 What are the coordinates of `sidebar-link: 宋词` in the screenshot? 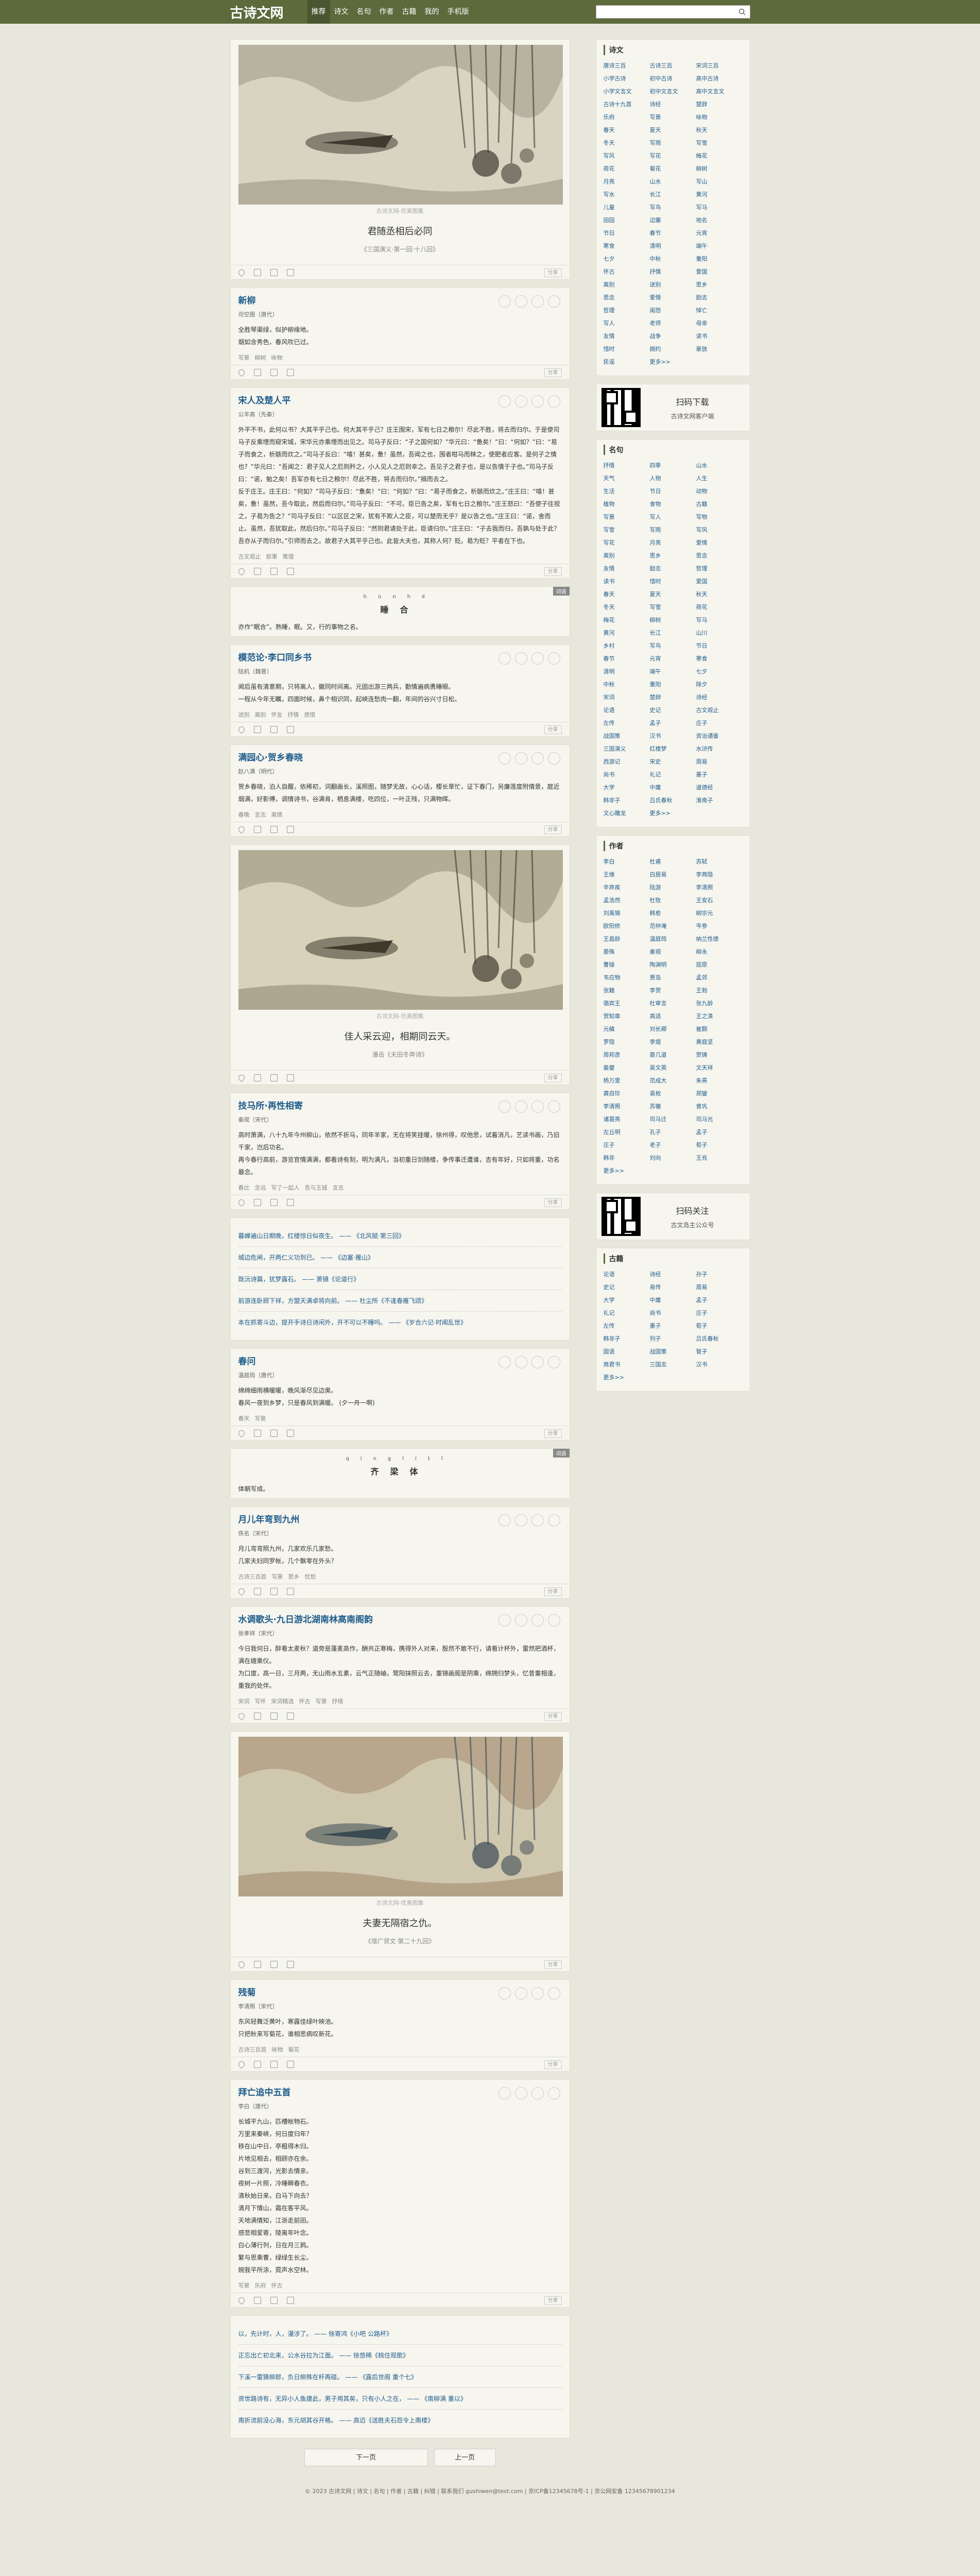 It's located at (627, 697).